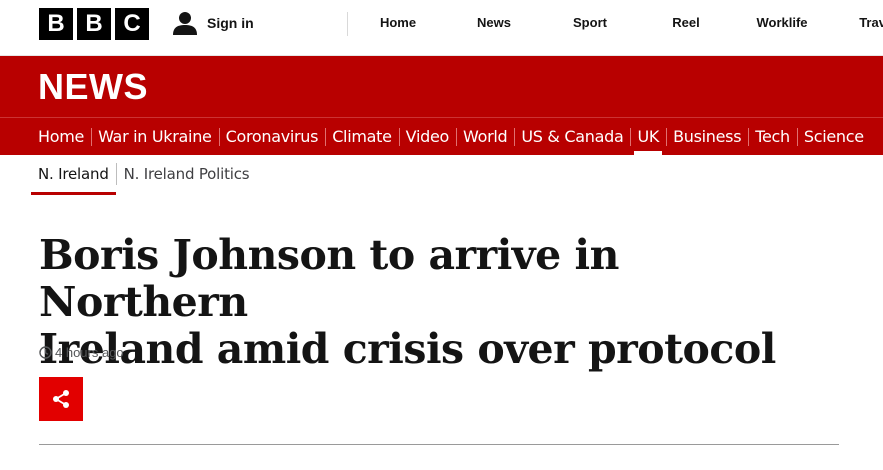 Image resolution: width=883 pixels, height=470 pixels. Describe the element at coordinates (329, 278) in the screenshot. I see `headline-line-1: Boris Johnson to arrive in Northern` at that location.